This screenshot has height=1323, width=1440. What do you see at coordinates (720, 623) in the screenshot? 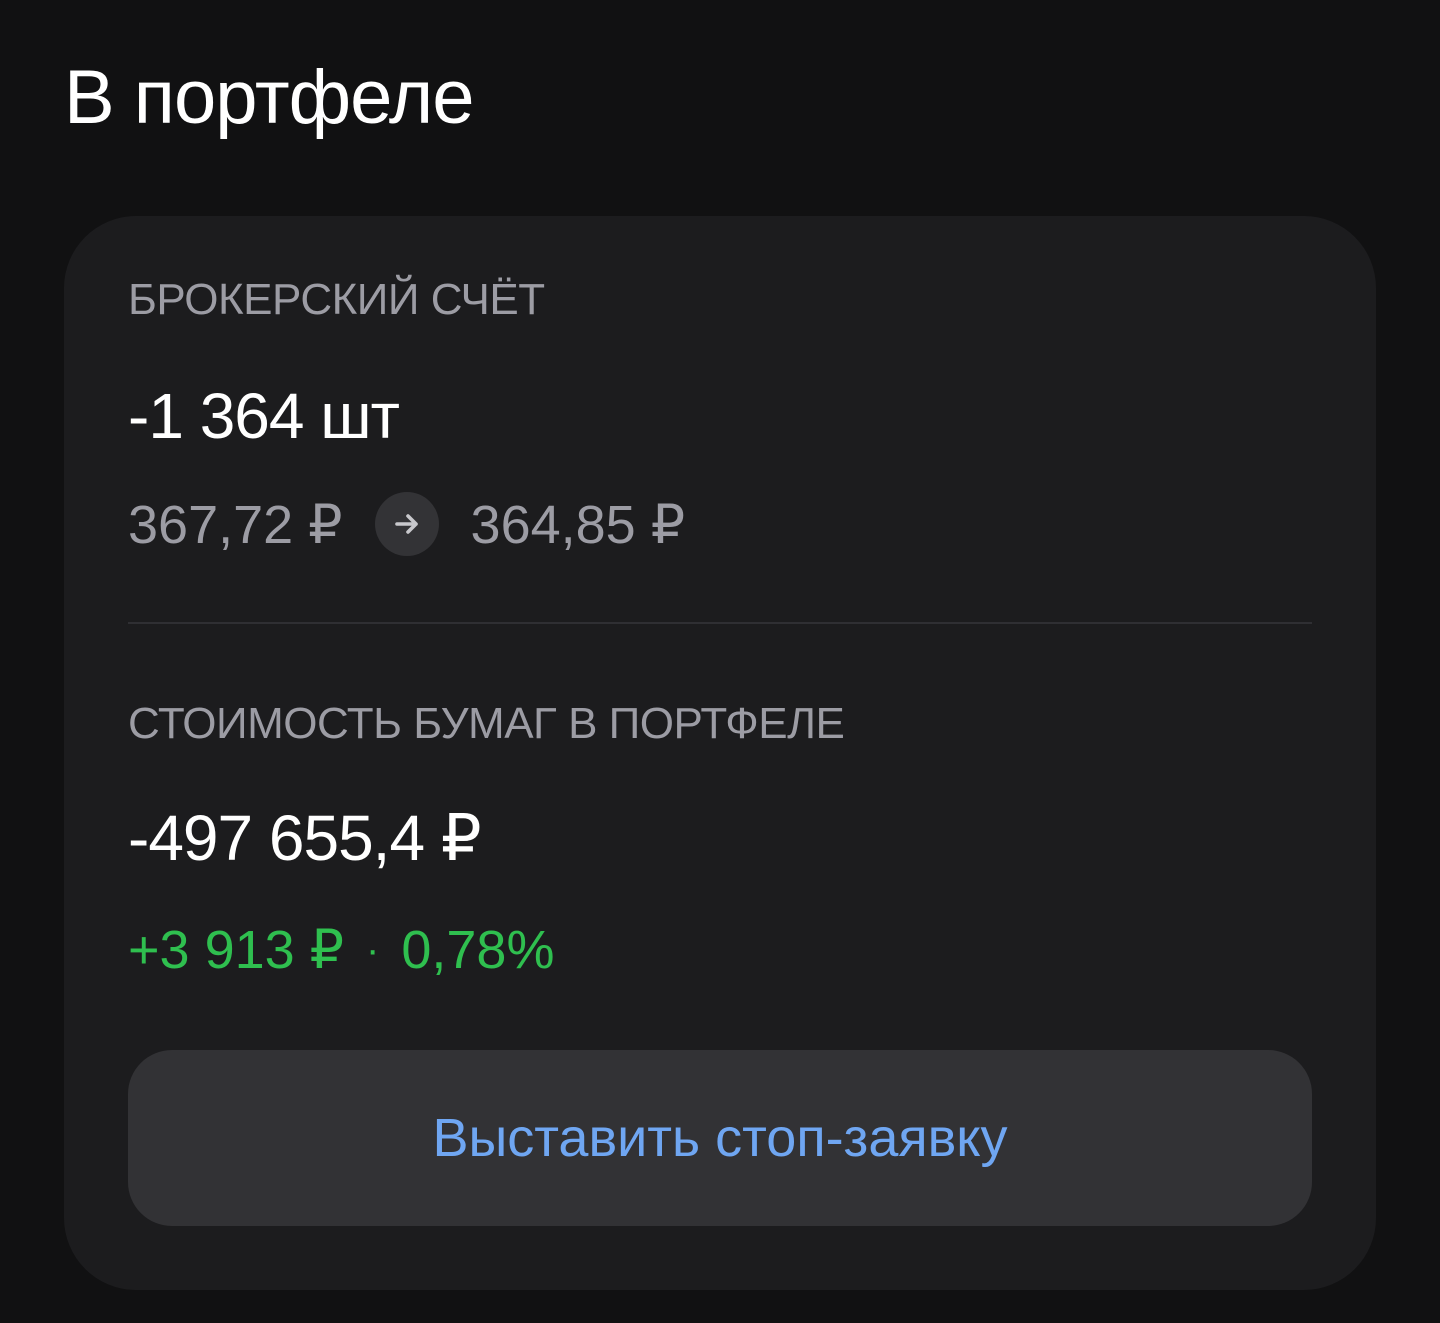
I see `divider` at bounding box center [720, 623].